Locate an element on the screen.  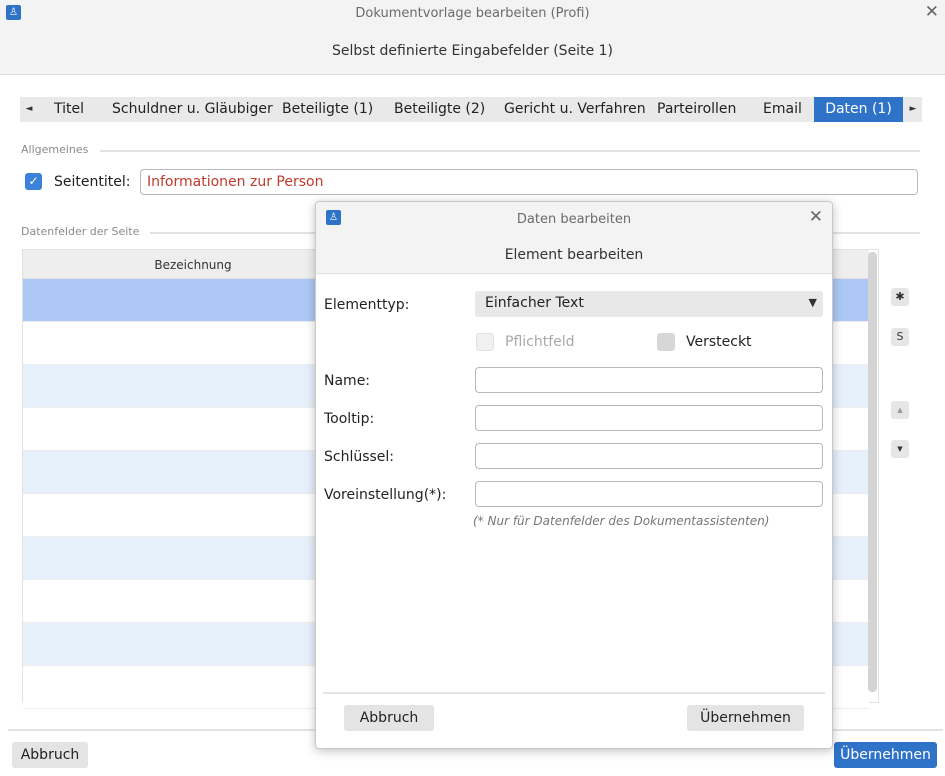
tooltip-label: Tooltip: is located at coordinates (349, 419).